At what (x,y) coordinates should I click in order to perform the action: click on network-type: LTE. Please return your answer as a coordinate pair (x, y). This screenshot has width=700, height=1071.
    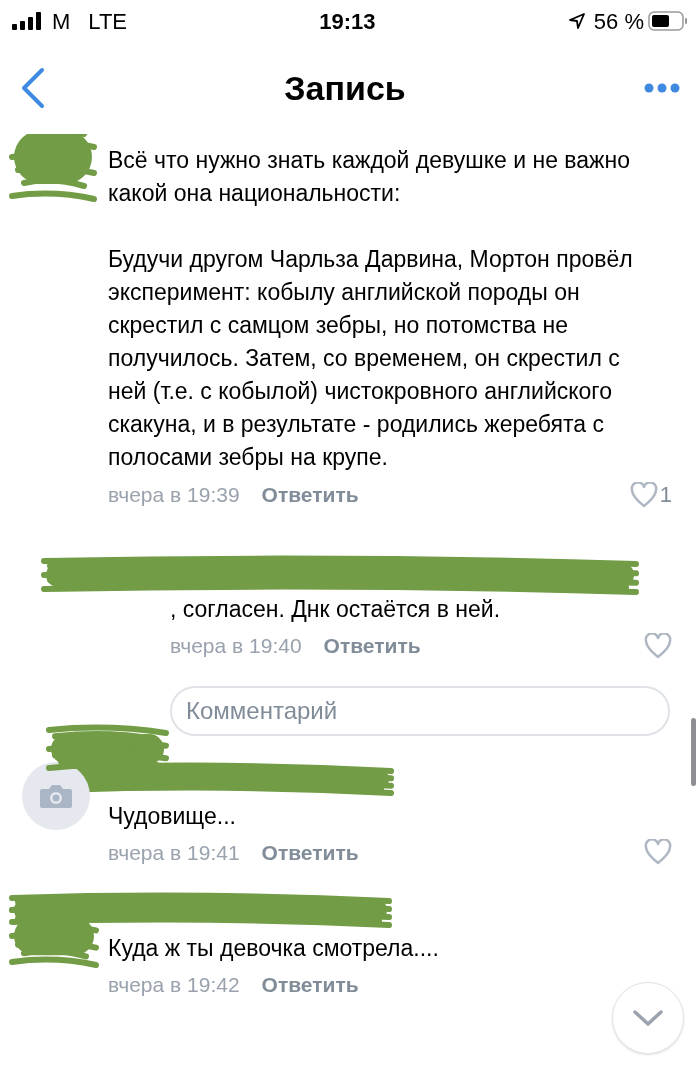
    Looking at the image, I should click on (108, 21).